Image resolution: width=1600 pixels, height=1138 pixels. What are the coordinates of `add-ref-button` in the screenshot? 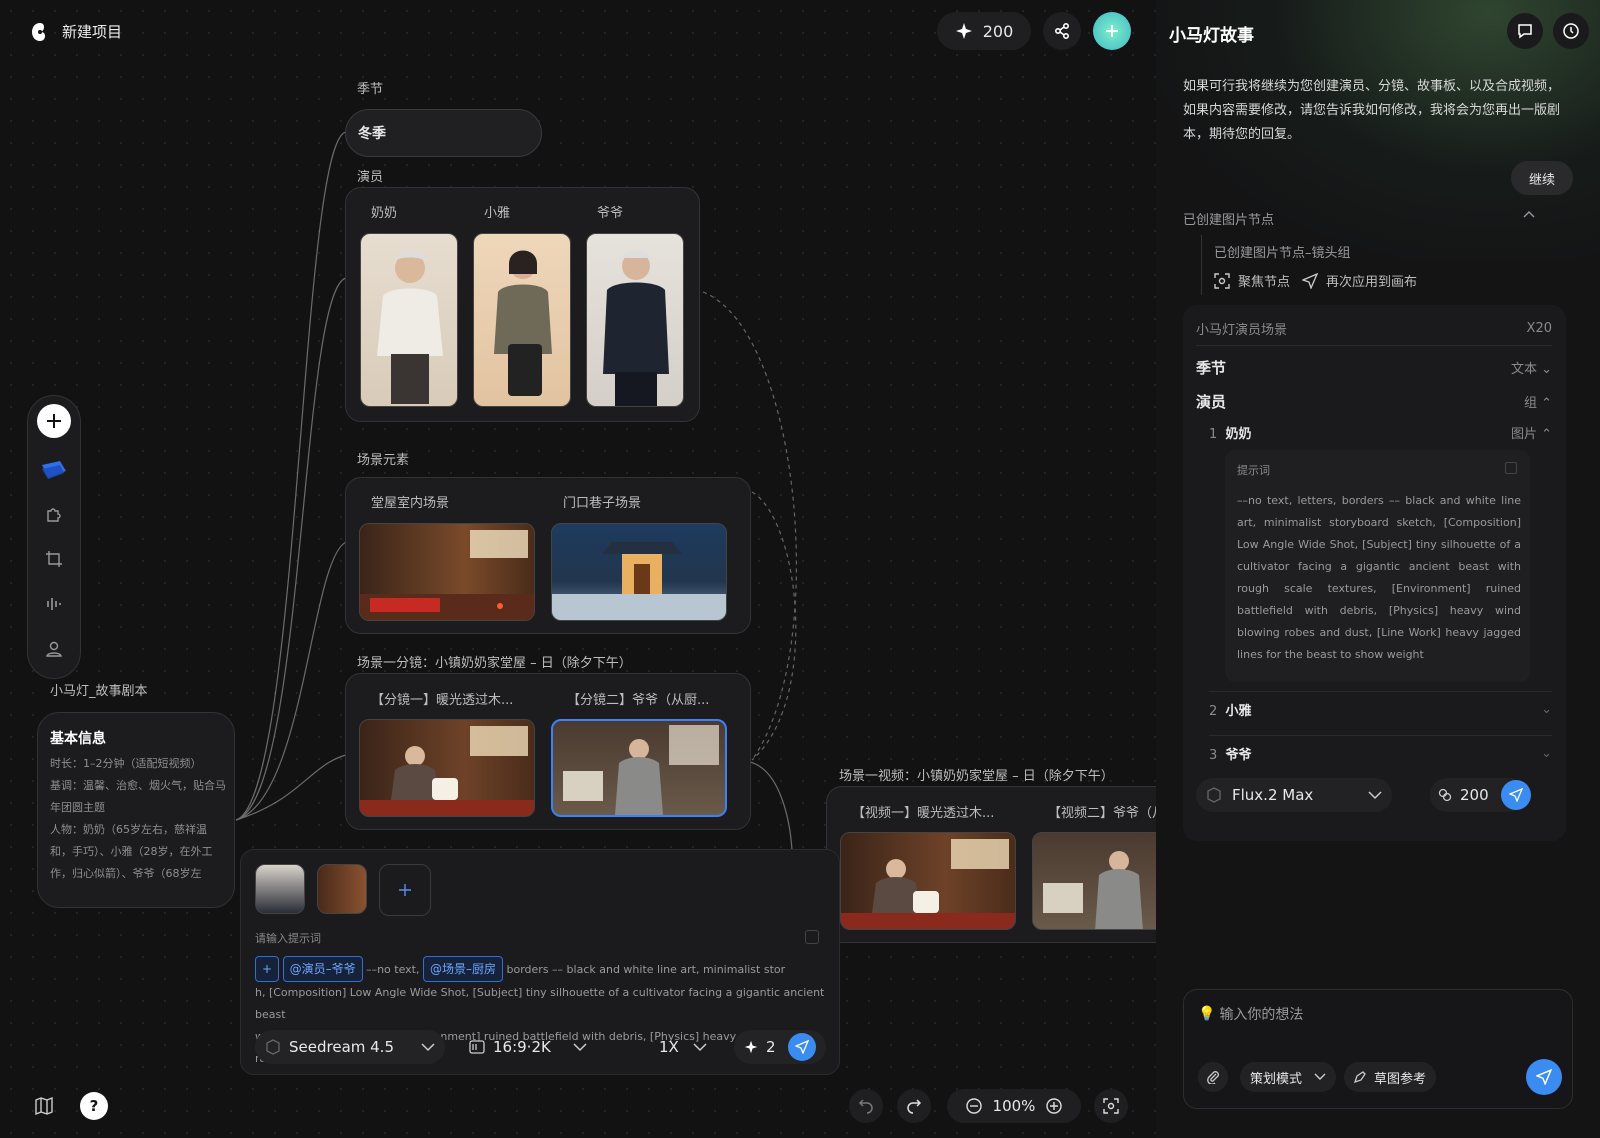 It's located at (405, 890).